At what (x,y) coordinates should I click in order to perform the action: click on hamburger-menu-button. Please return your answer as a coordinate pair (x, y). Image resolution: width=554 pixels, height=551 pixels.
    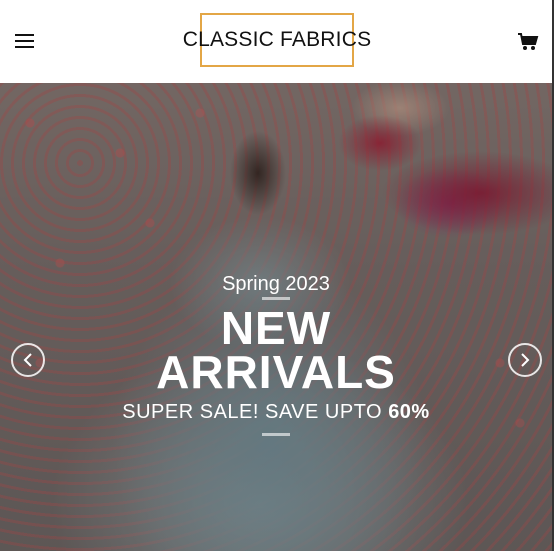
    Looking at the image, I should click on (25, 42).